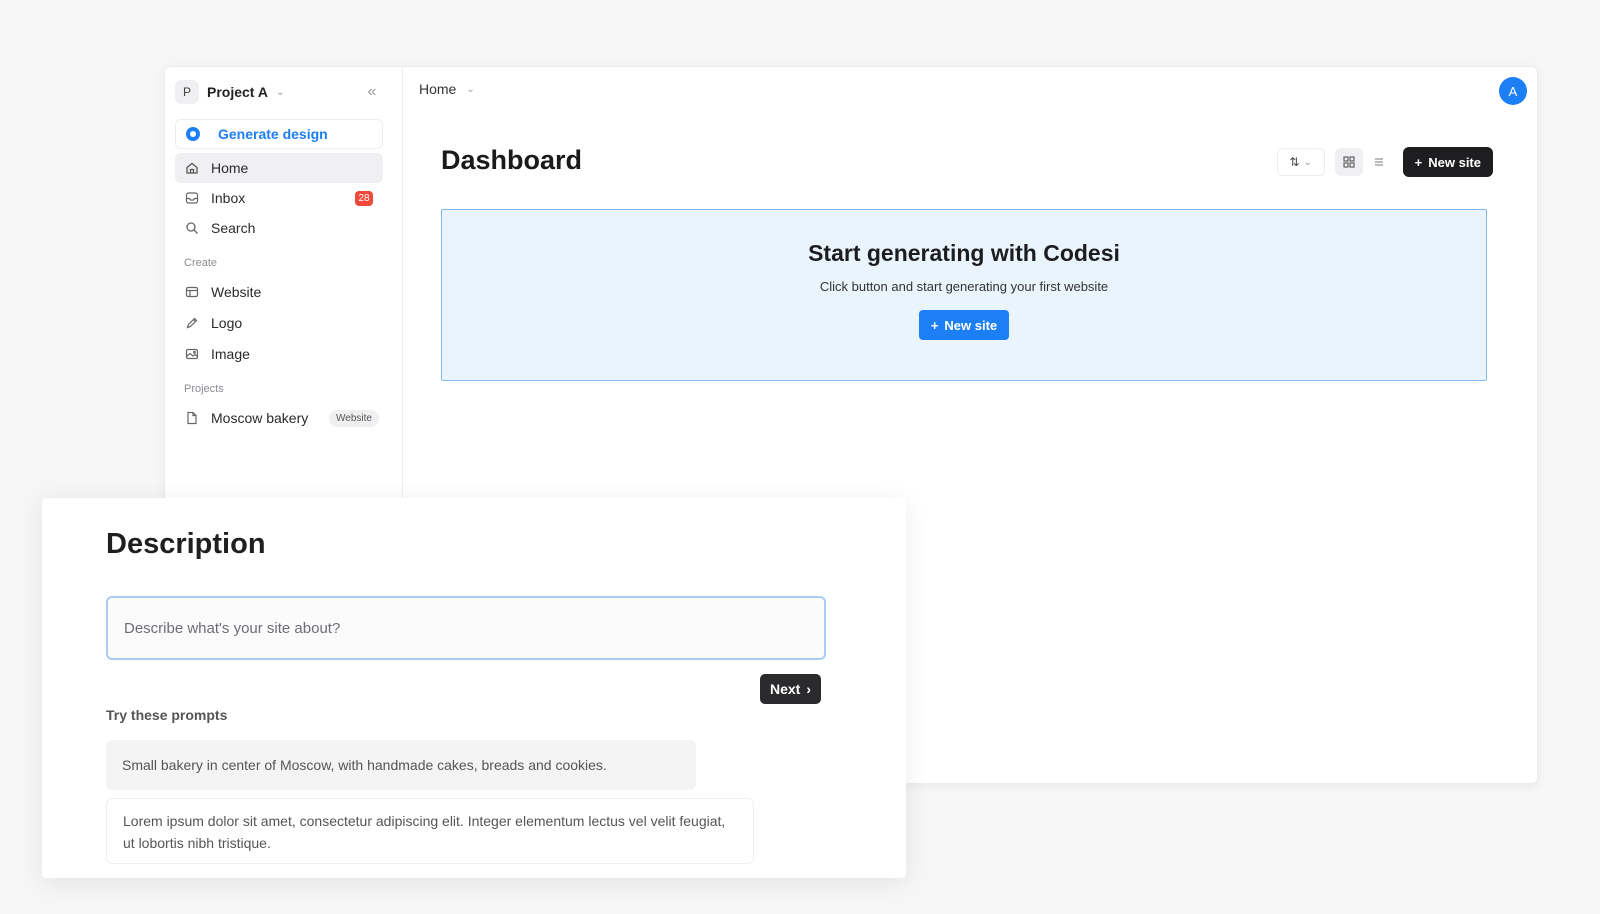 This screenshot has width=1600, height=914. I want to click on browser-window-icon, so click(192, 292).